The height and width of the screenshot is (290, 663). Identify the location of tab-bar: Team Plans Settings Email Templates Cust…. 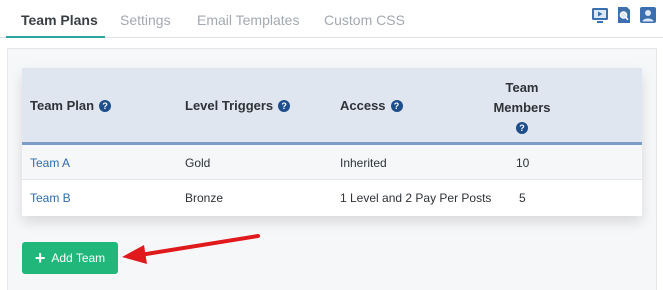
(331, 19).